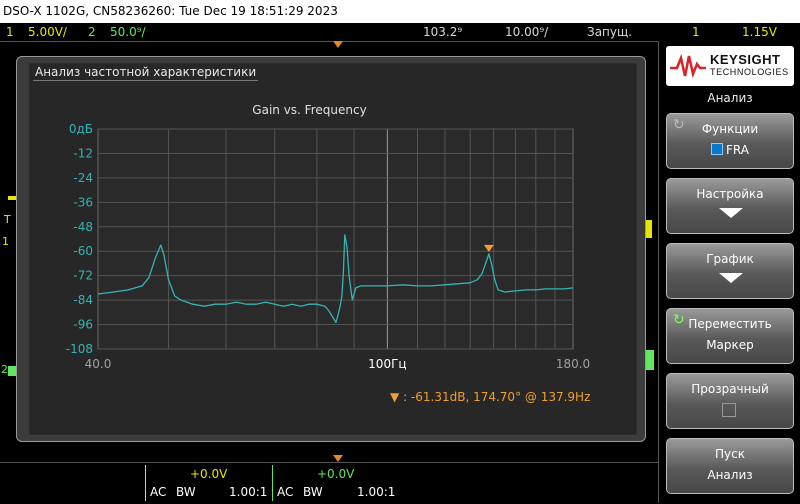  What do you see at coordinates (730, 401) in the screenshot?
I see `transparent-softkey: Прозрачный` at bounding box center [730, 401].